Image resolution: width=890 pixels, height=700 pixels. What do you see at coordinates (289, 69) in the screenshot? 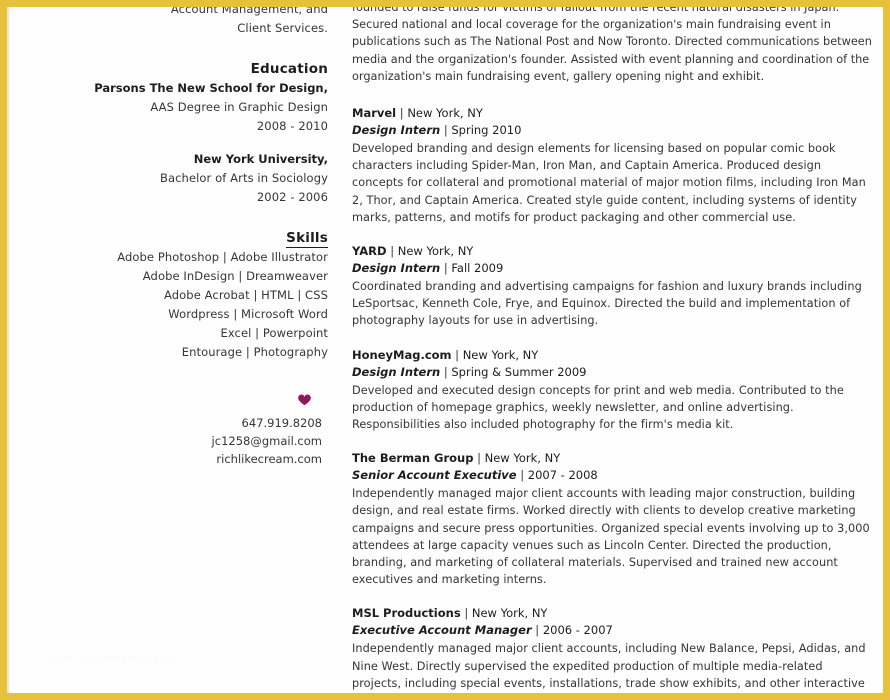
I see `education-heading: Education` at bounding box center [289, 69].